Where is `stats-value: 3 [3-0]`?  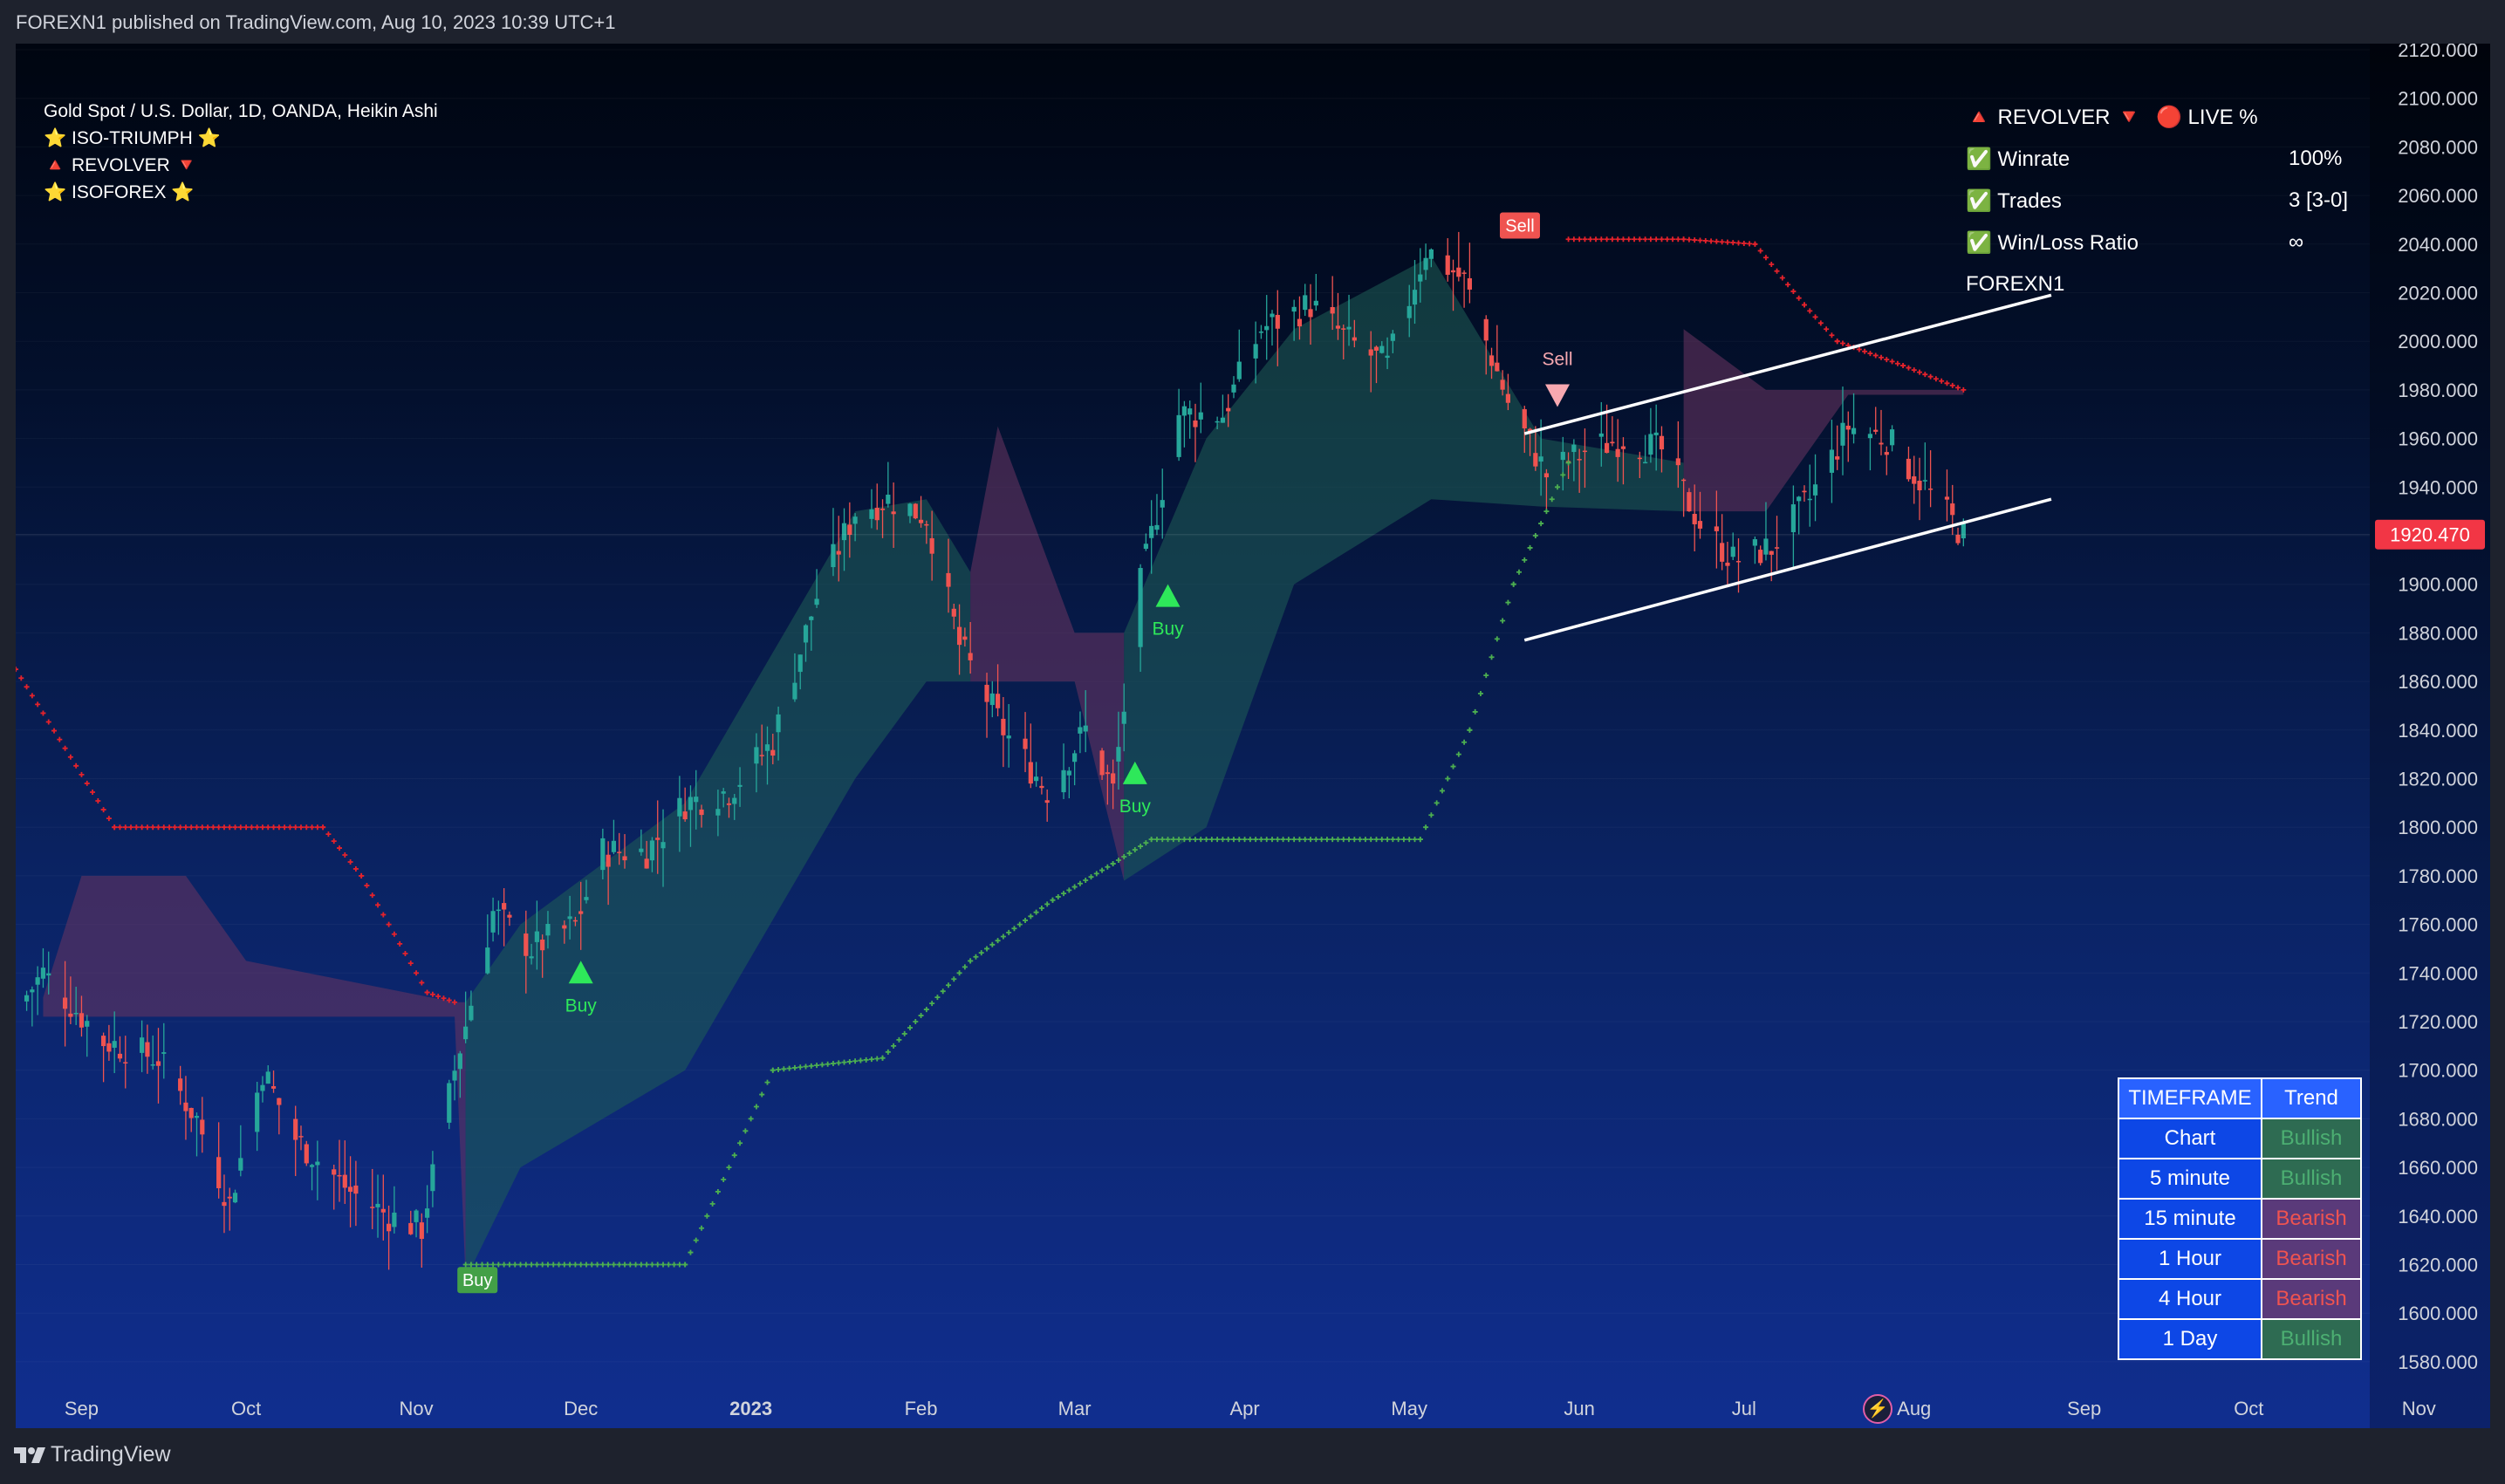
stats-value: 3 [3-0] is located at coordinates (2319, 200).